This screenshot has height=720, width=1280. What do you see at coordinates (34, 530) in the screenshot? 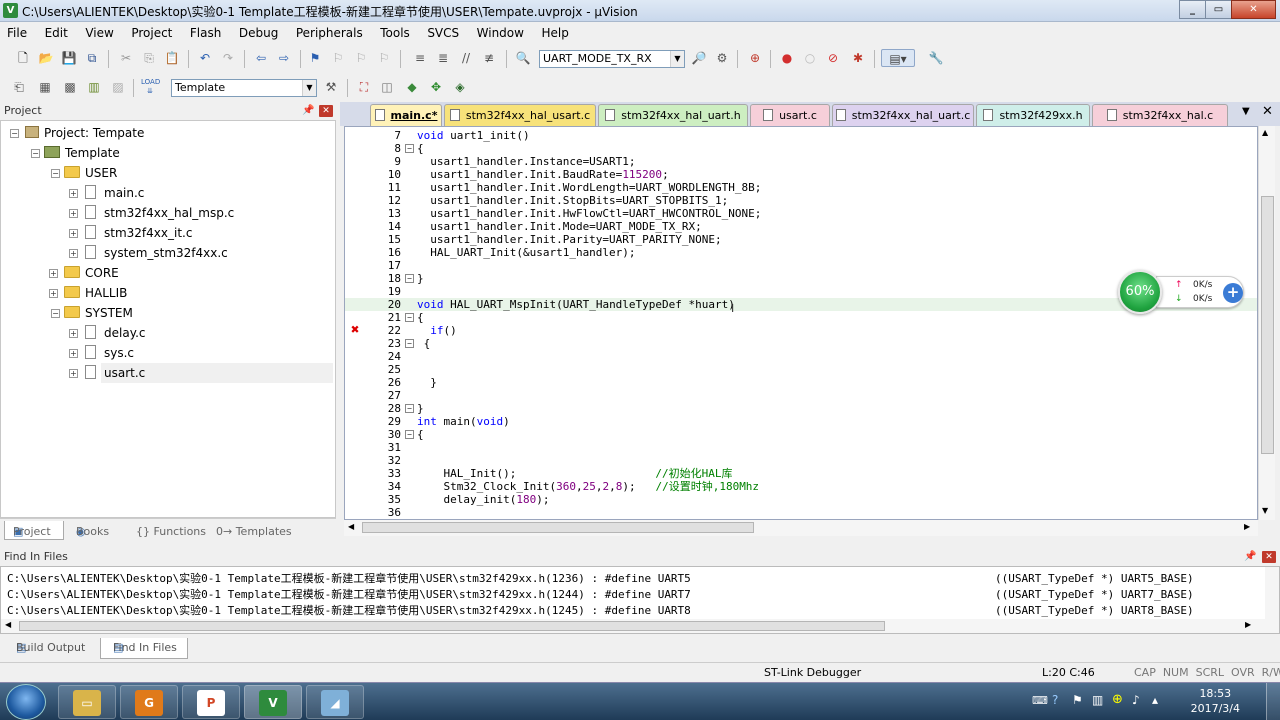
I see `tab-project: ▣ Project` at bounding box center [34, 530].